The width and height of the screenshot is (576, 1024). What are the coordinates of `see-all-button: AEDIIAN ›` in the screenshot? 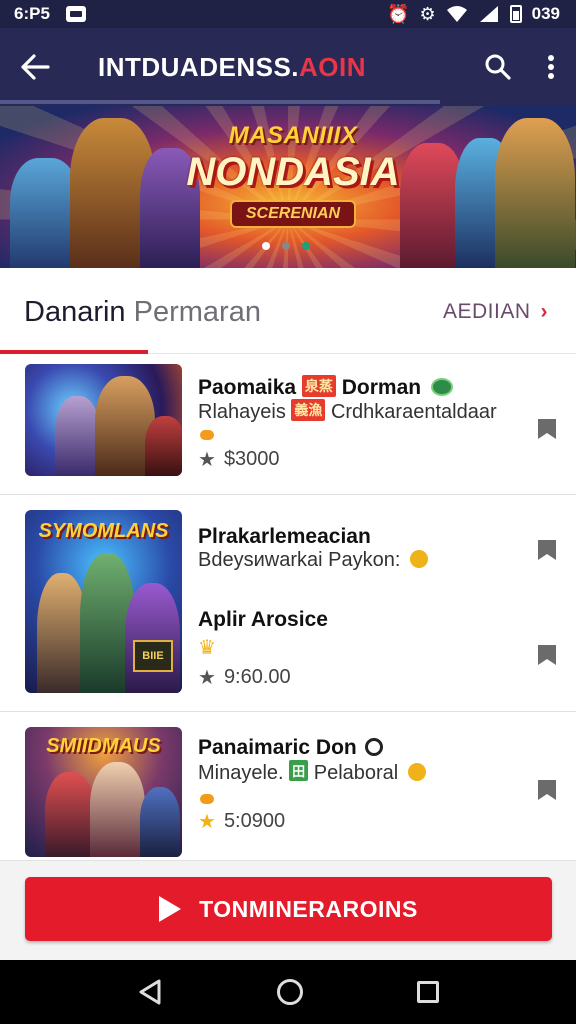 It's located at (495, 312).